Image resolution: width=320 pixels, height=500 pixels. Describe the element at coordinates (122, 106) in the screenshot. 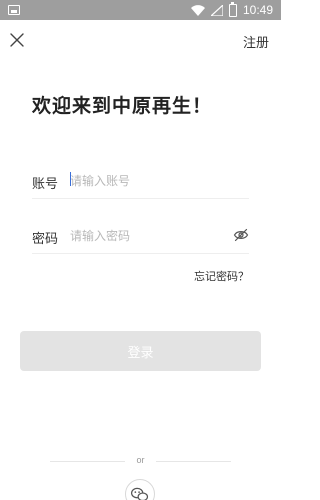

I see `welcome-title: 欢迎来到中原再生！` at that location.